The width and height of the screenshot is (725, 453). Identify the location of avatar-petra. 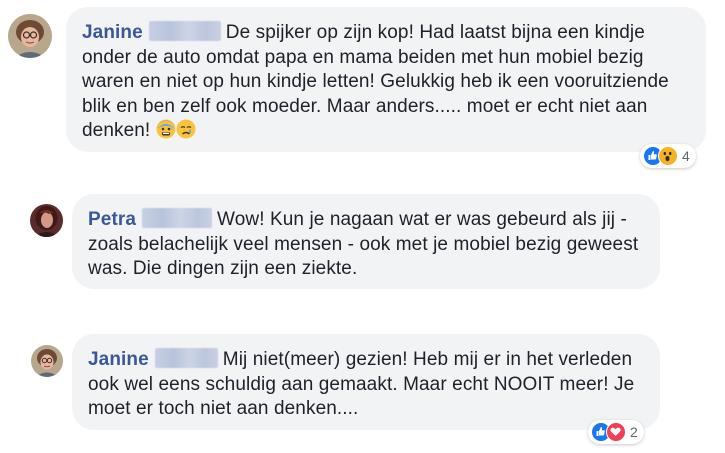
(46, 220).